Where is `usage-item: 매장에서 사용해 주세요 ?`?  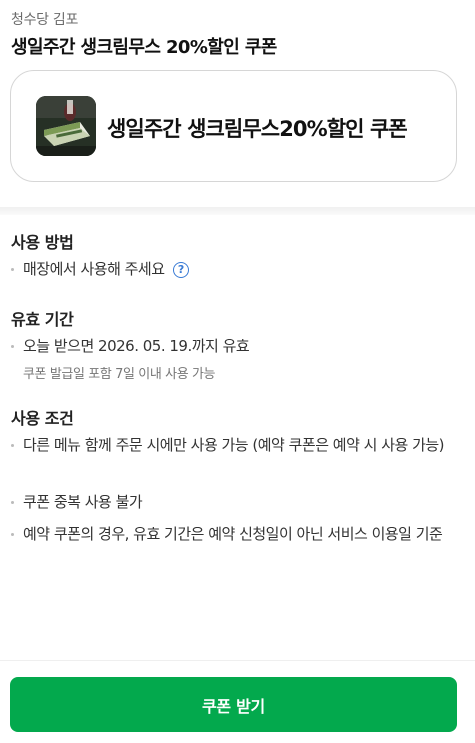 usage-item: 매장에서 사용해 주세요 ? is located at coordinates (236, 269).